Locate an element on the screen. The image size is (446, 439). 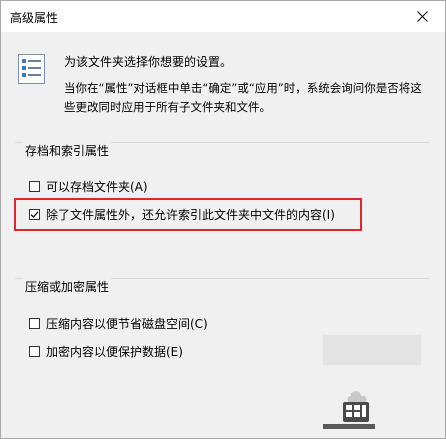
compress-checkbox-row: 压缩内容以便节省磁盘空间(C) is located at coordinates (118, 323).